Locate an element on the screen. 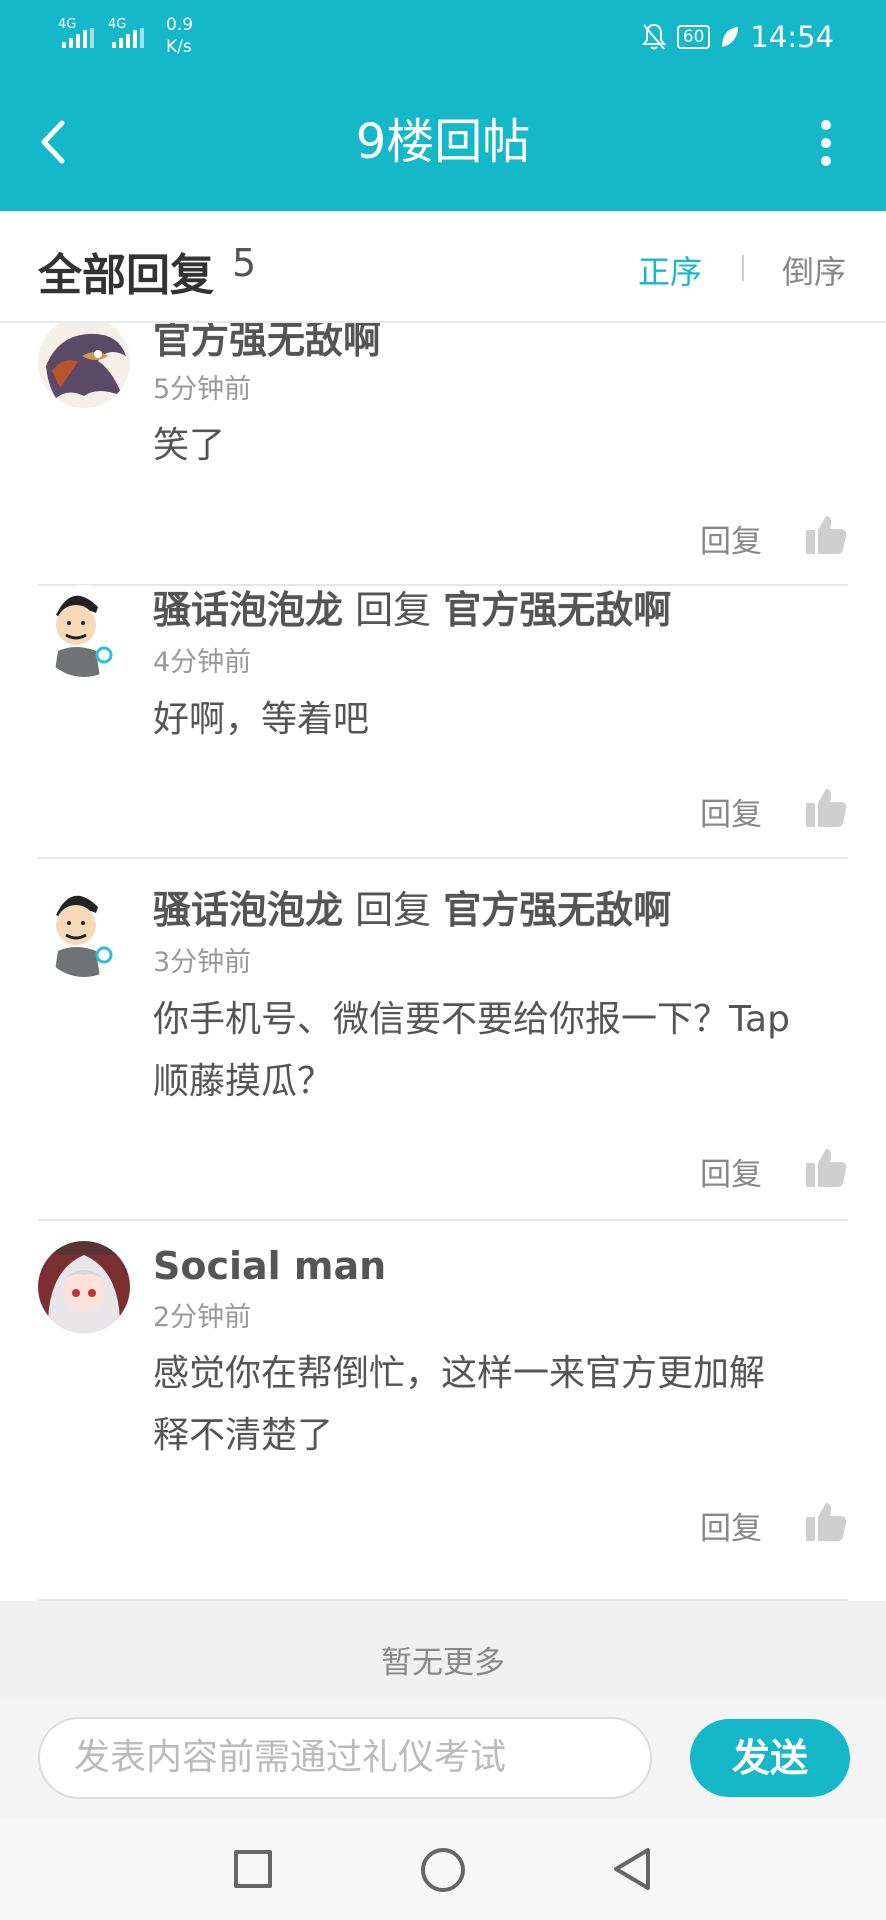 The width and height of the screenshot is (886, 1920). mute-bell-icon is located at coordinates (653, 36).